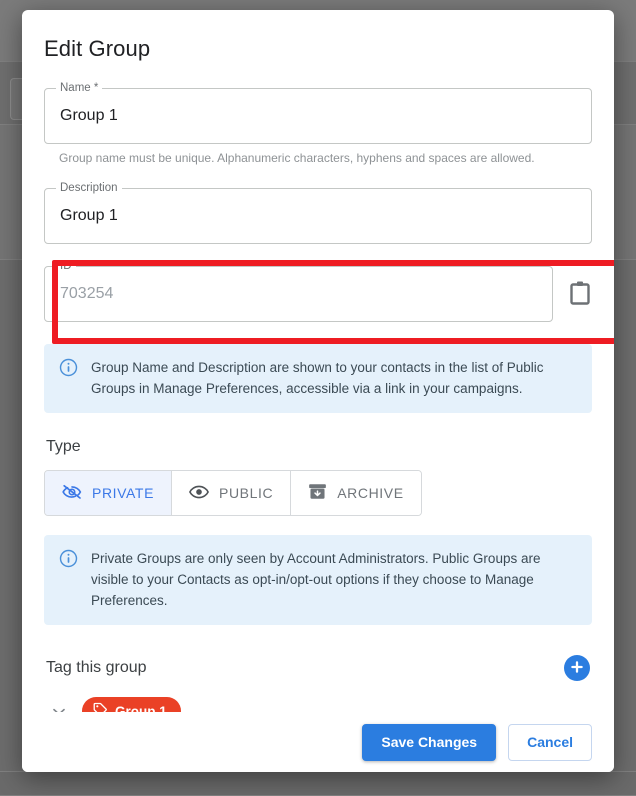  Describe the element at coordinates (72, 493) in the screenshot. I see `eye-off-icon` at that location.